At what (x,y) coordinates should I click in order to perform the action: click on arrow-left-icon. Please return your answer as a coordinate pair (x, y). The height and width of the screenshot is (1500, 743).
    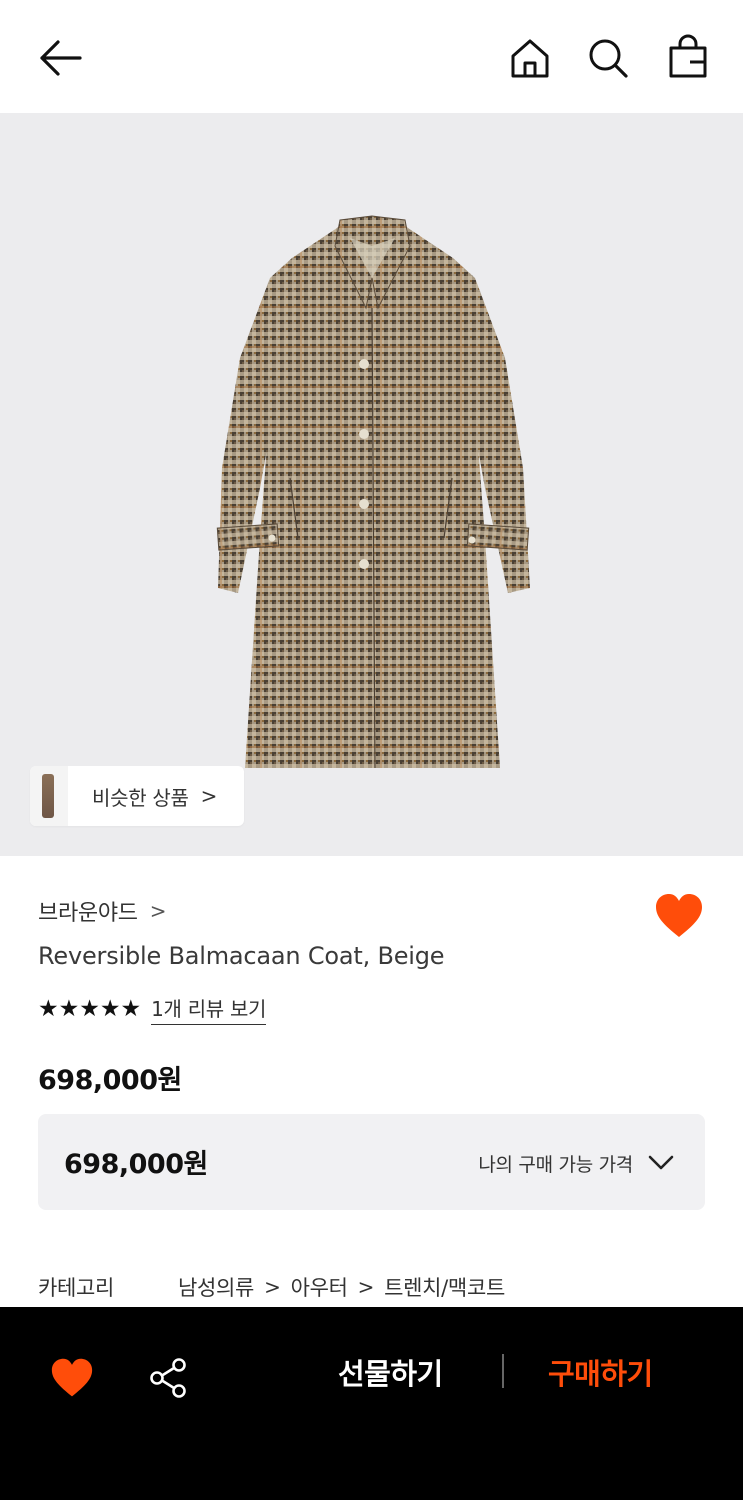
    Looking at the image, I should click on (60, 58).